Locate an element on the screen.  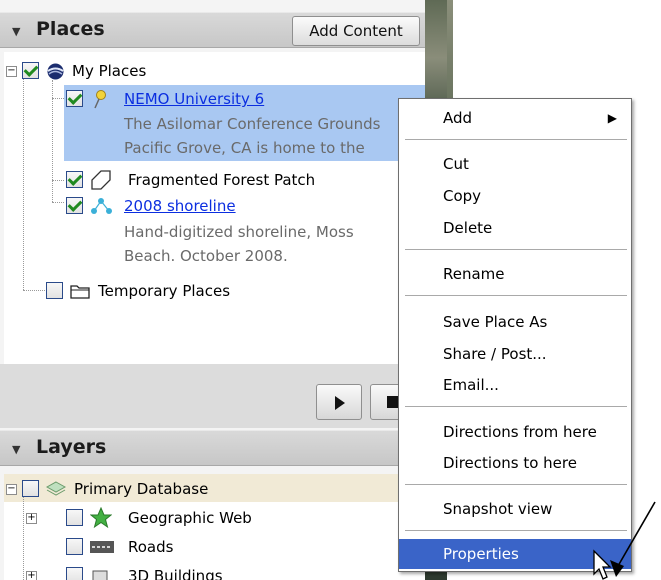
primary-database-checkbox is located at coordinates (30, 488).